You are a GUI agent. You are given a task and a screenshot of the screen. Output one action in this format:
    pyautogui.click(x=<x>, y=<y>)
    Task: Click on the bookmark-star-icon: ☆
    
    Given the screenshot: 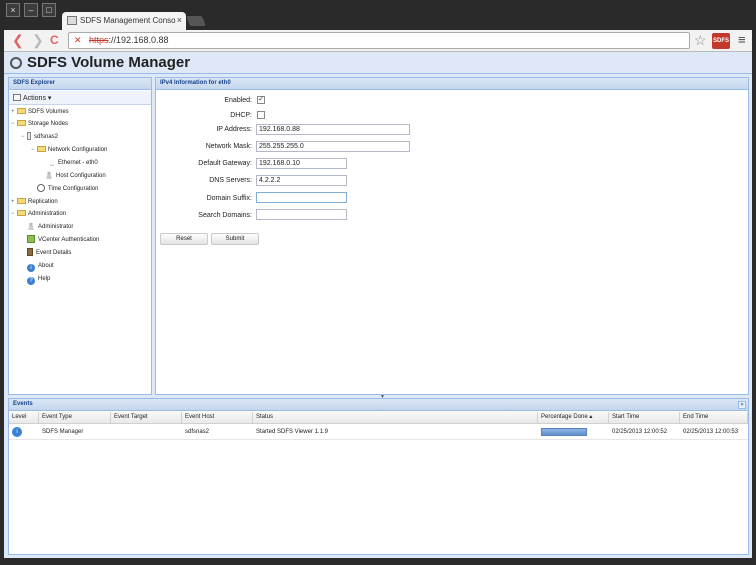 What is the action you would take?
    pyautogui.click(x=700, y=40)
    